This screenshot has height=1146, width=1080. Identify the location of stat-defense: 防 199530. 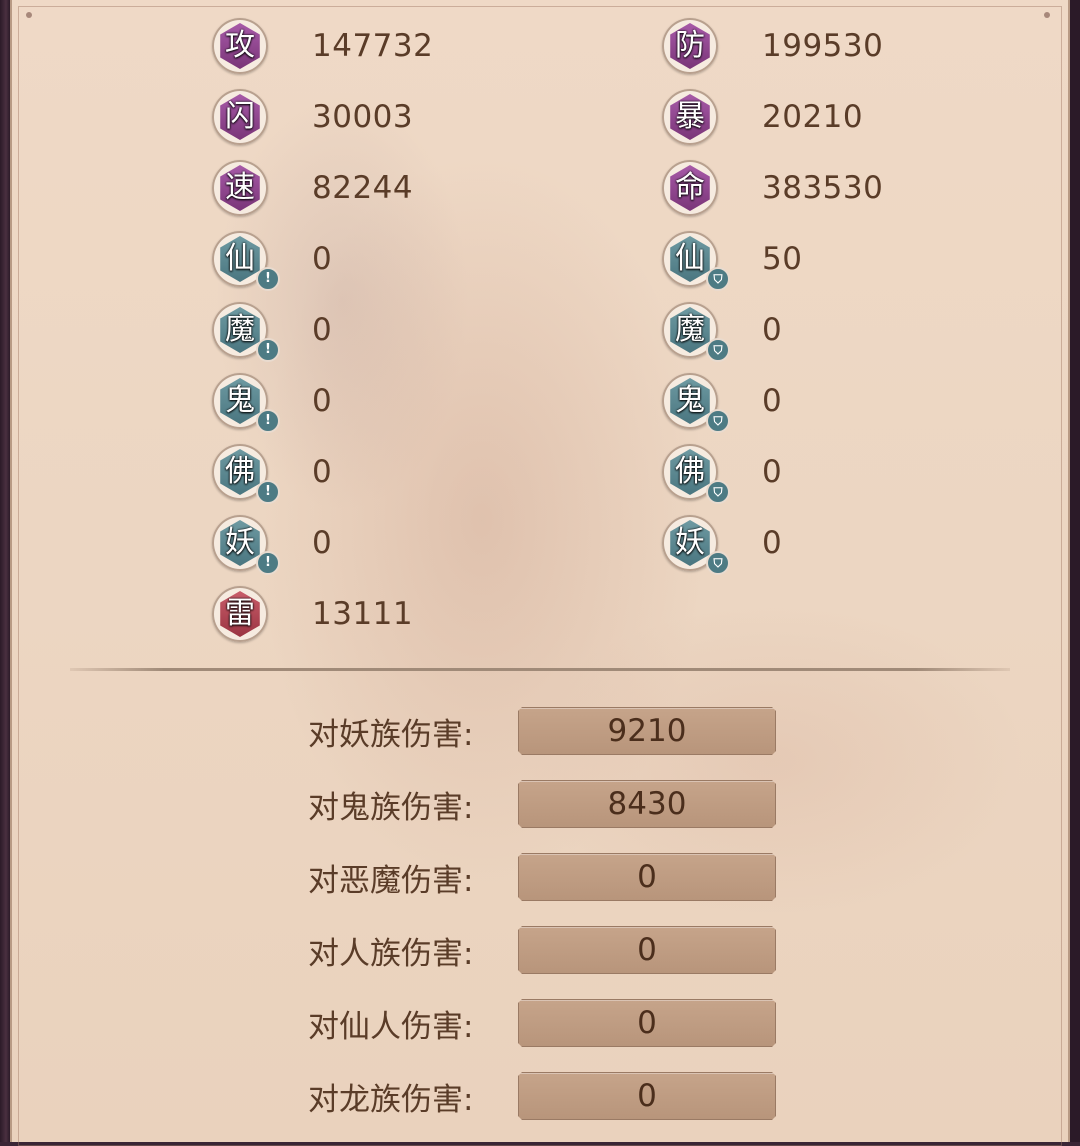
(772, 46).